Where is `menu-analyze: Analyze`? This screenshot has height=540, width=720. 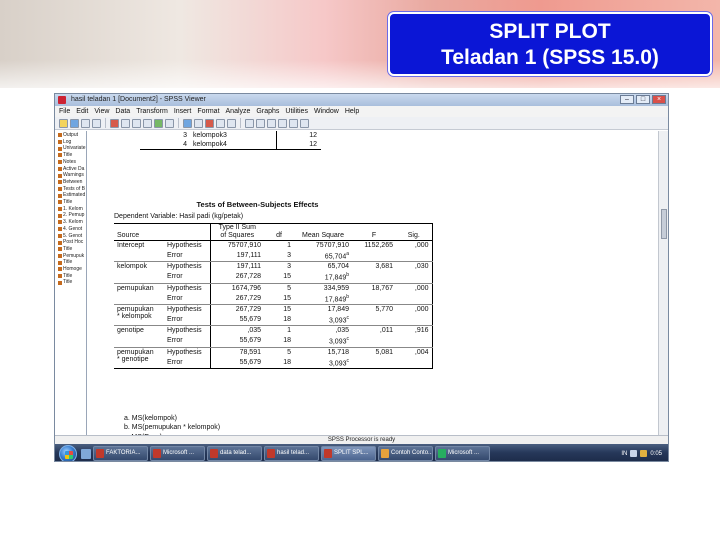 menu-analyze: Analyze is located at coordinates (238, 111).